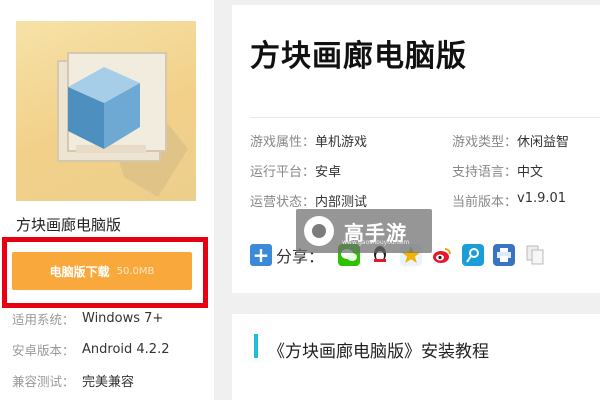  I want to click on spec-value: Windows 7+, so click(123, 318).